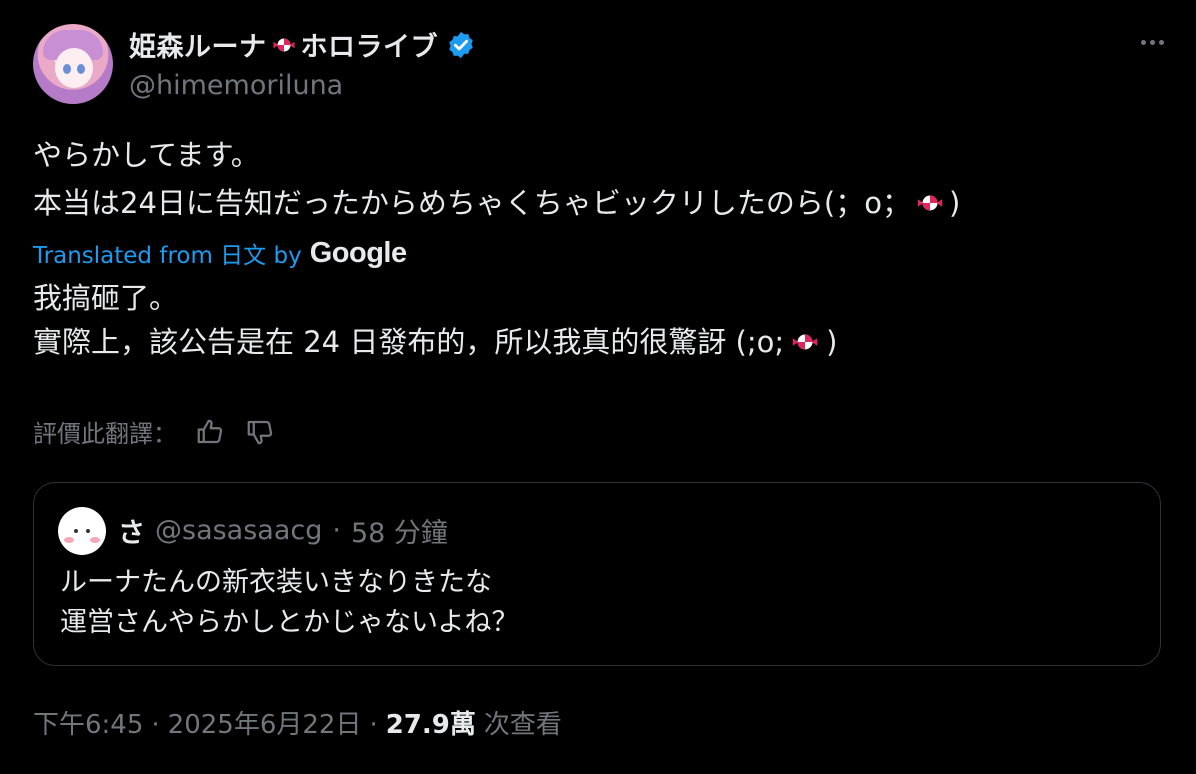  Describe the element at coordinates (522, 725) in the screenshot. I see `view-count-label: 次查看` at that location.